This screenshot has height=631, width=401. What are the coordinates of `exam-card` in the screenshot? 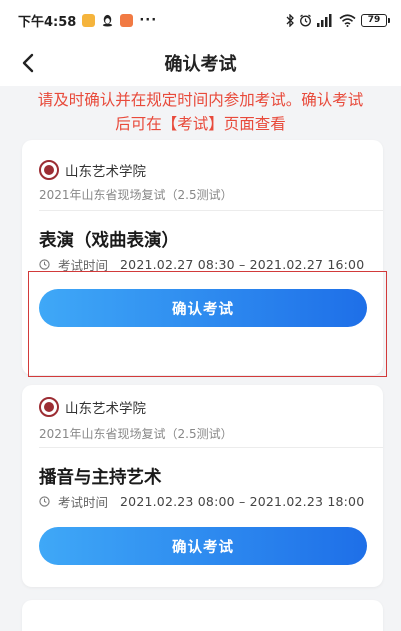 It's located at (202, 615).